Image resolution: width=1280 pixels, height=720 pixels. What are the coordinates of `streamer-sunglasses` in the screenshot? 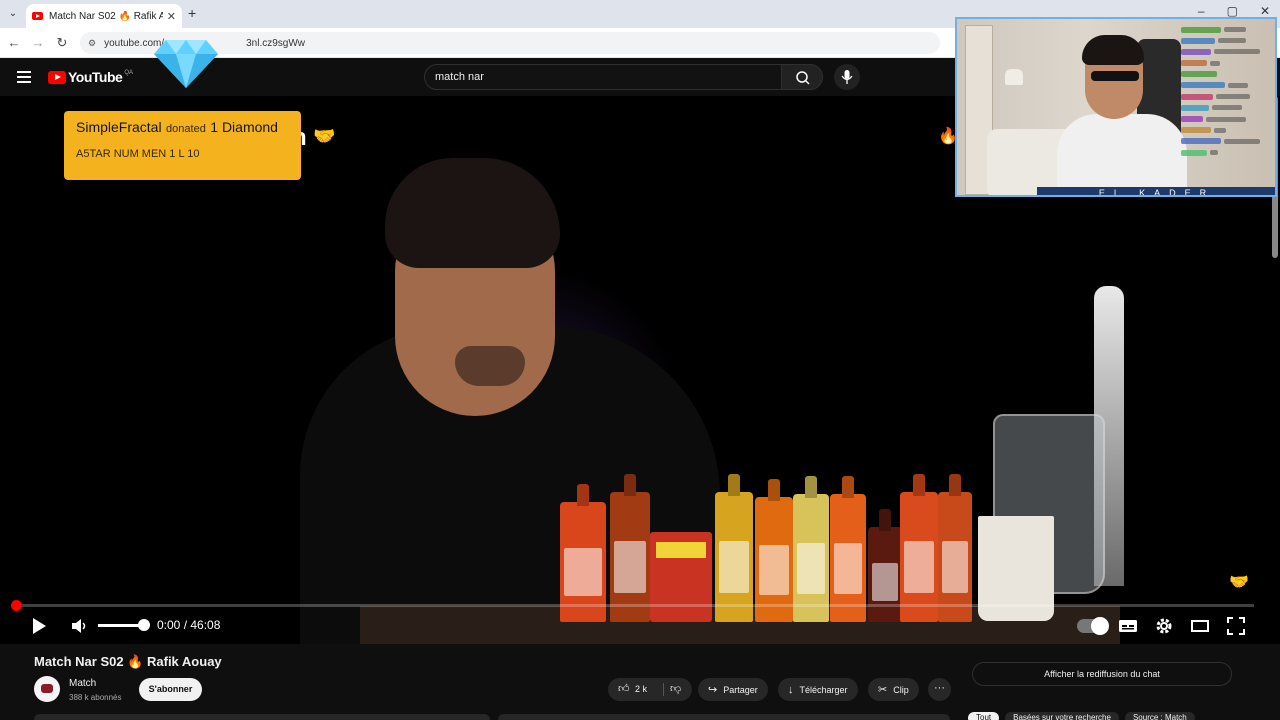 It's located at (1115, 76).